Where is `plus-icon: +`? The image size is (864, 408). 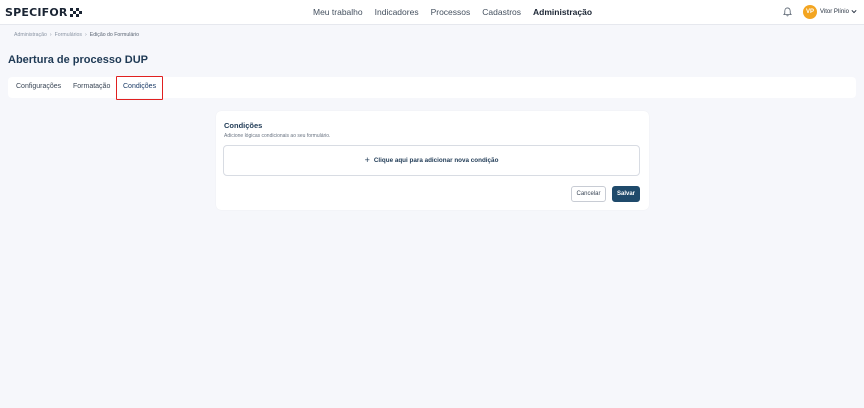 plus-icon: + is located at coordinates (367, 160).